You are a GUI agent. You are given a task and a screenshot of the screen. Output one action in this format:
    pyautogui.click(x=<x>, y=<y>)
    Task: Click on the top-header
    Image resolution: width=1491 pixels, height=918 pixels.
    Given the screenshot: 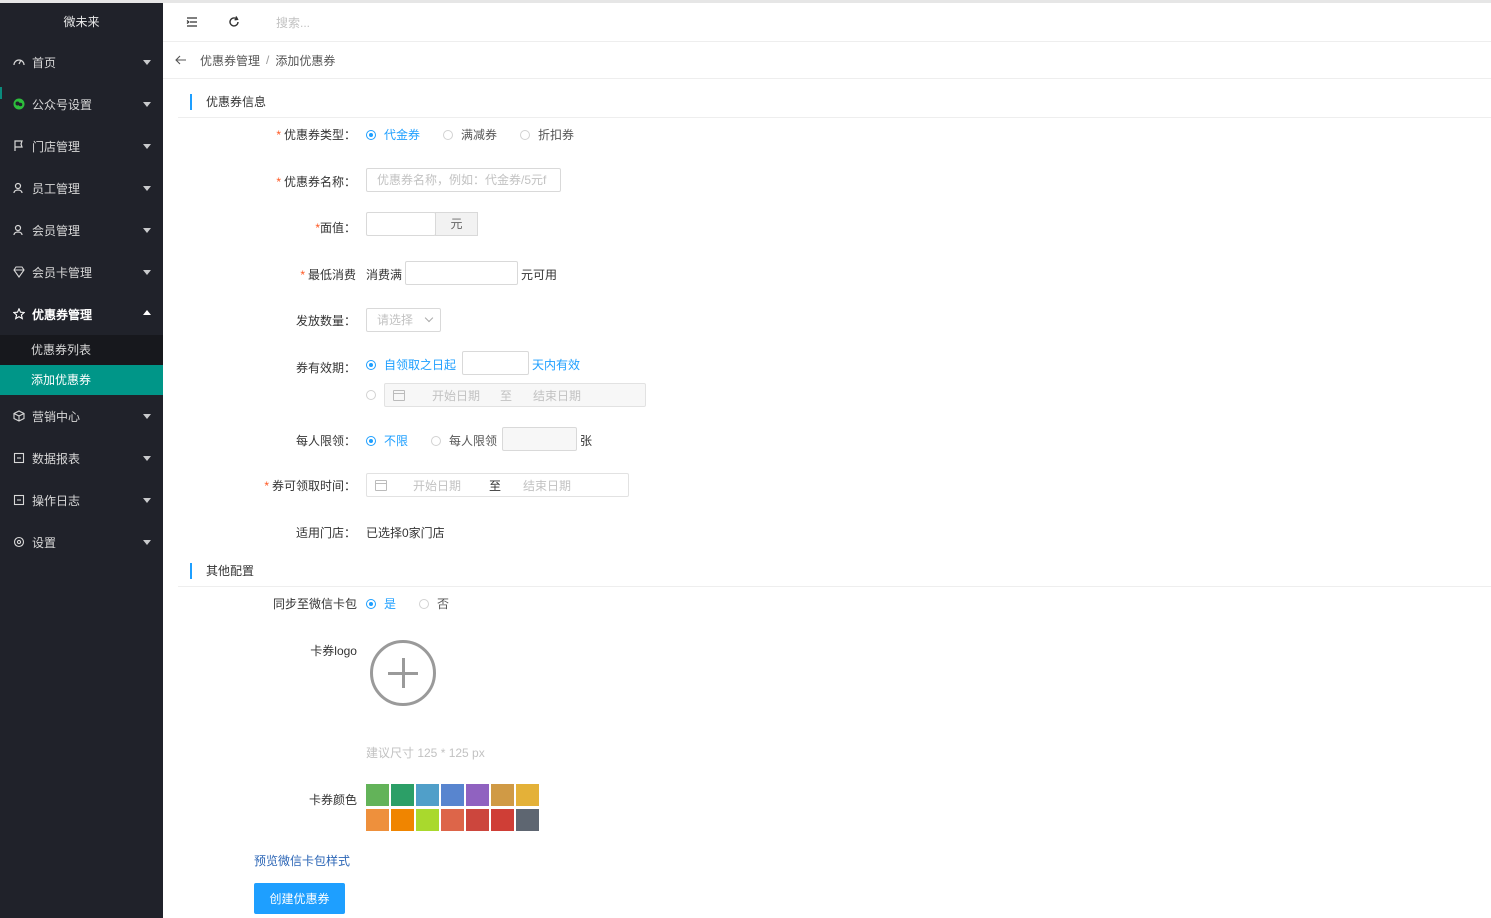 What is the action you would take?
    pyautogui.click(x=827, y=22)
    